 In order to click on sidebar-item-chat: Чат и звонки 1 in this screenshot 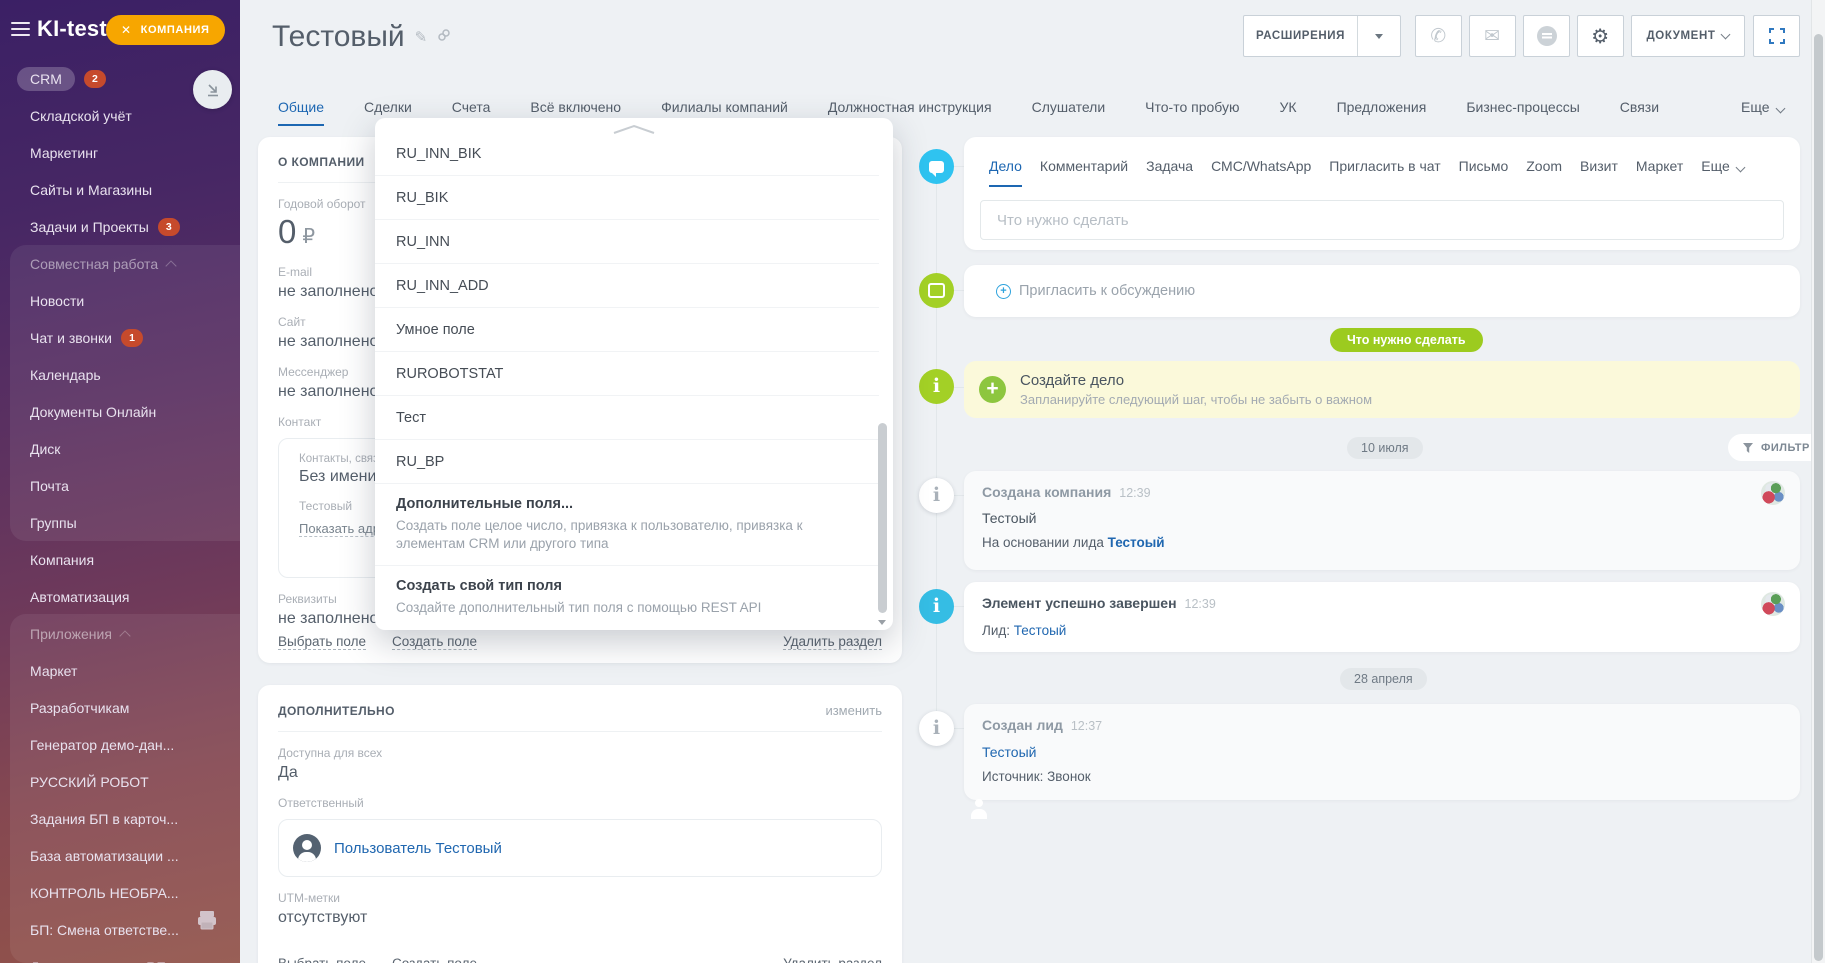, I will do `click(120, 337)`.